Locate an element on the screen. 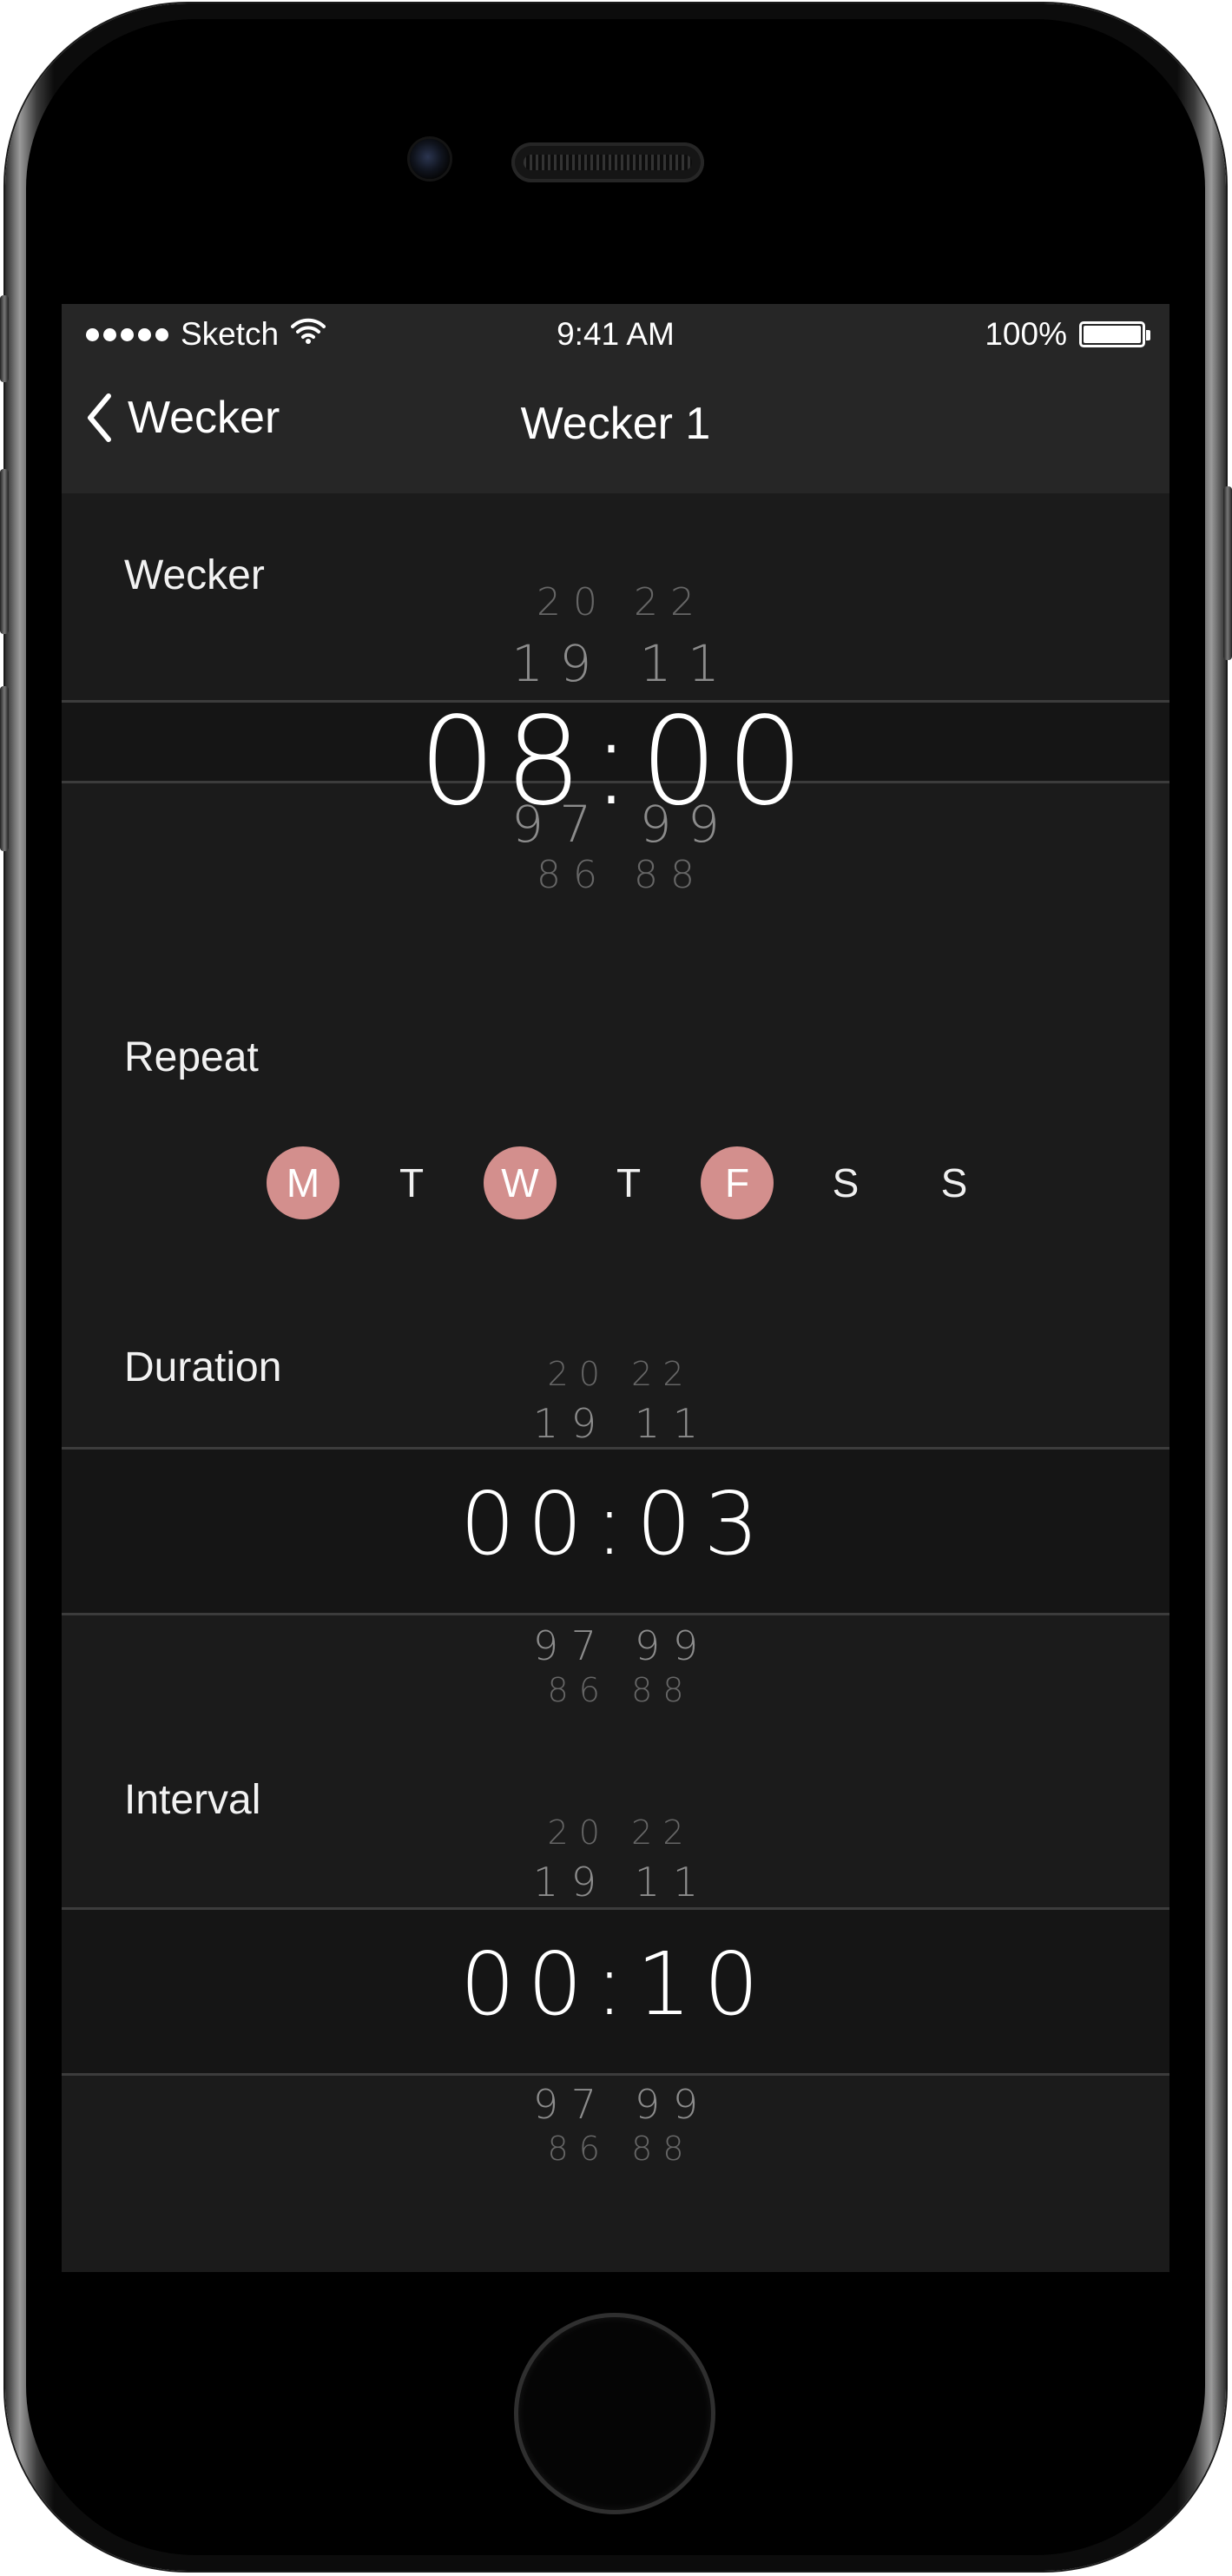 The image size is (1232, 2576). navigation-bar: Wecker Wecker 1 is located at coordinates (615, 429).